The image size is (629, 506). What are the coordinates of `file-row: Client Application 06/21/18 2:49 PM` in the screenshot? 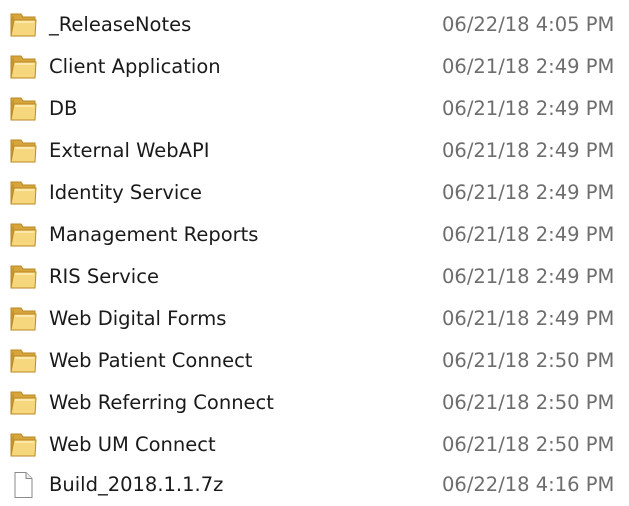 It's located at (314, 67).